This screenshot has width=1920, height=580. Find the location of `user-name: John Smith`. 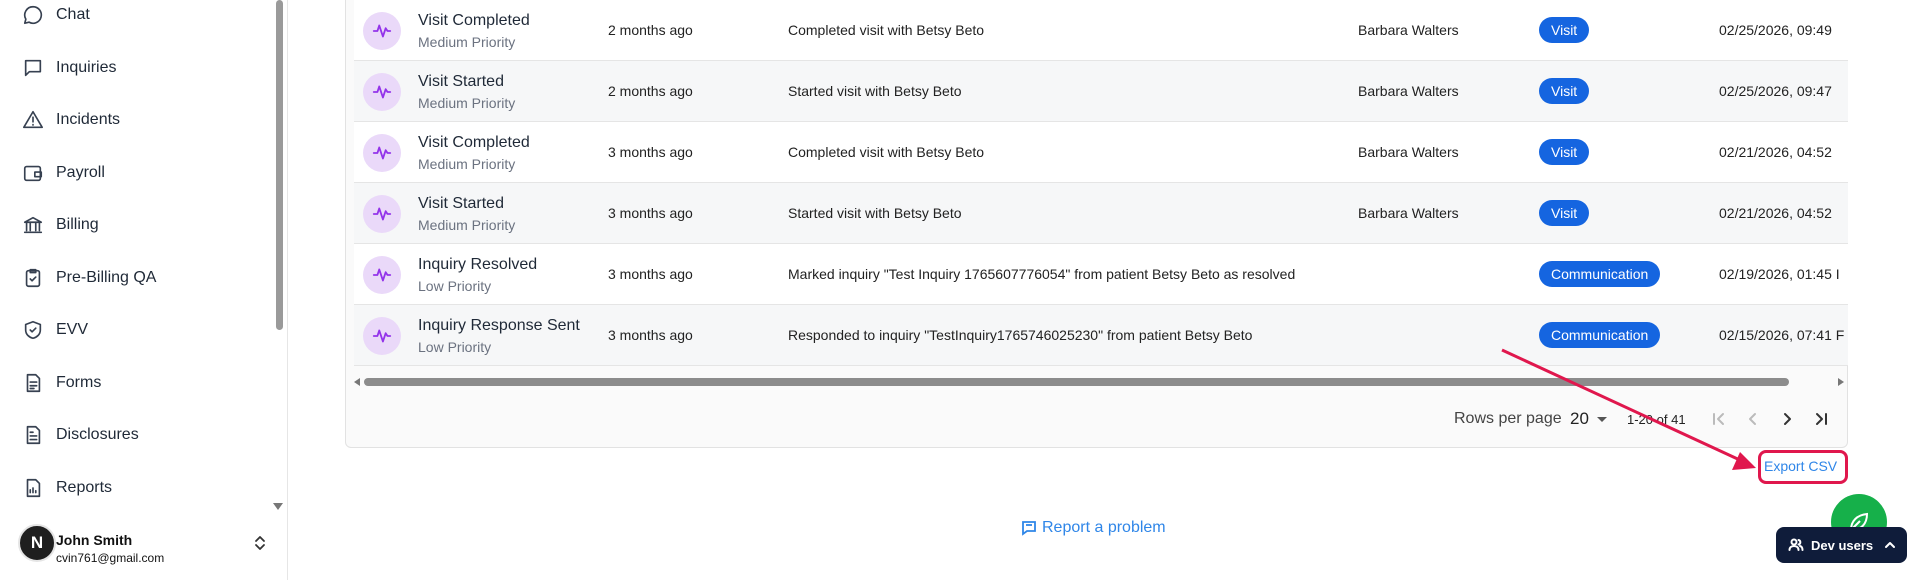

user-name: John Smith is located at coordinates (94, 540).